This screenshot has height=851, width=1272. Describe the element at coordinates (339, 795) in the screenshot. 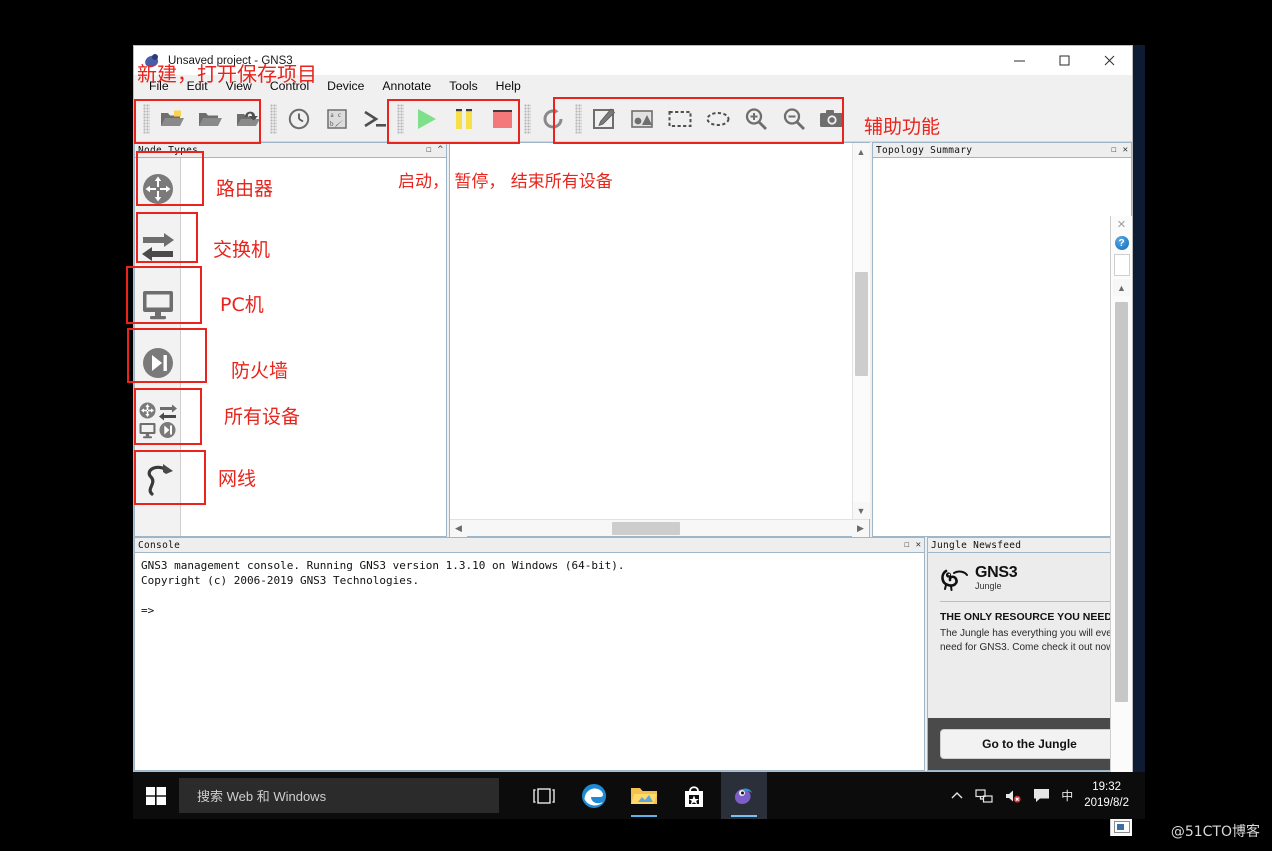

I see `taskbar-search-input: 搜索 Web 和 Windows` at that location.